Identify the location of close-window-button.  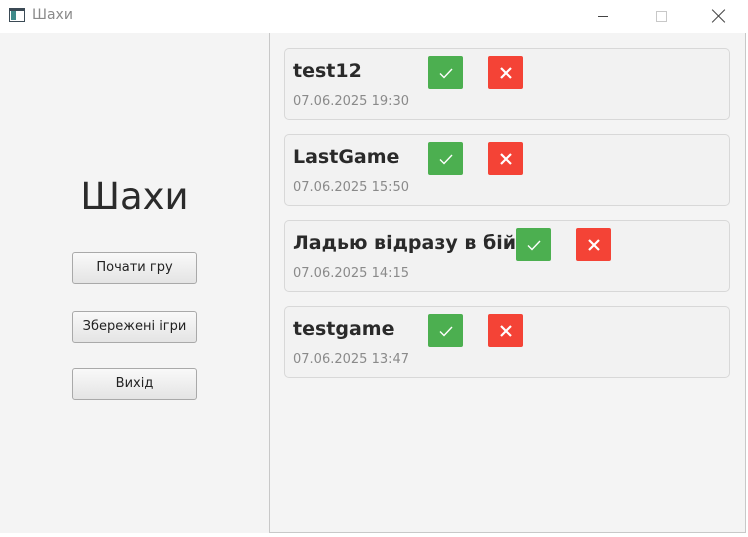
(719, 16).